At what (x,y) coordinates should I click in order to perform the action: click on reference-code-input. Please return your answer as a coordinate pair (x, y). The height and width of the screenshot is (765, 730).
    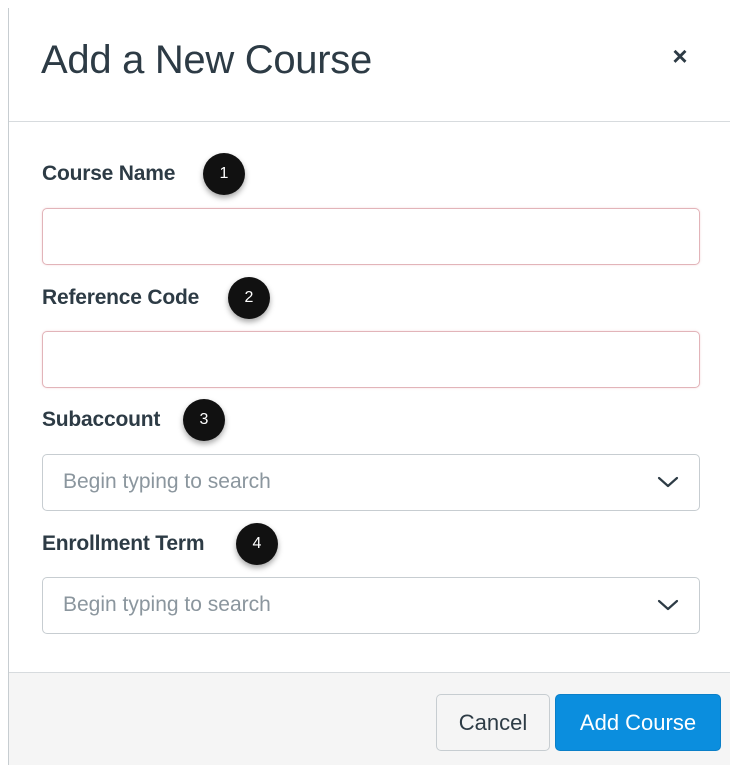
    Looking at the image, I should click on (371, 359).